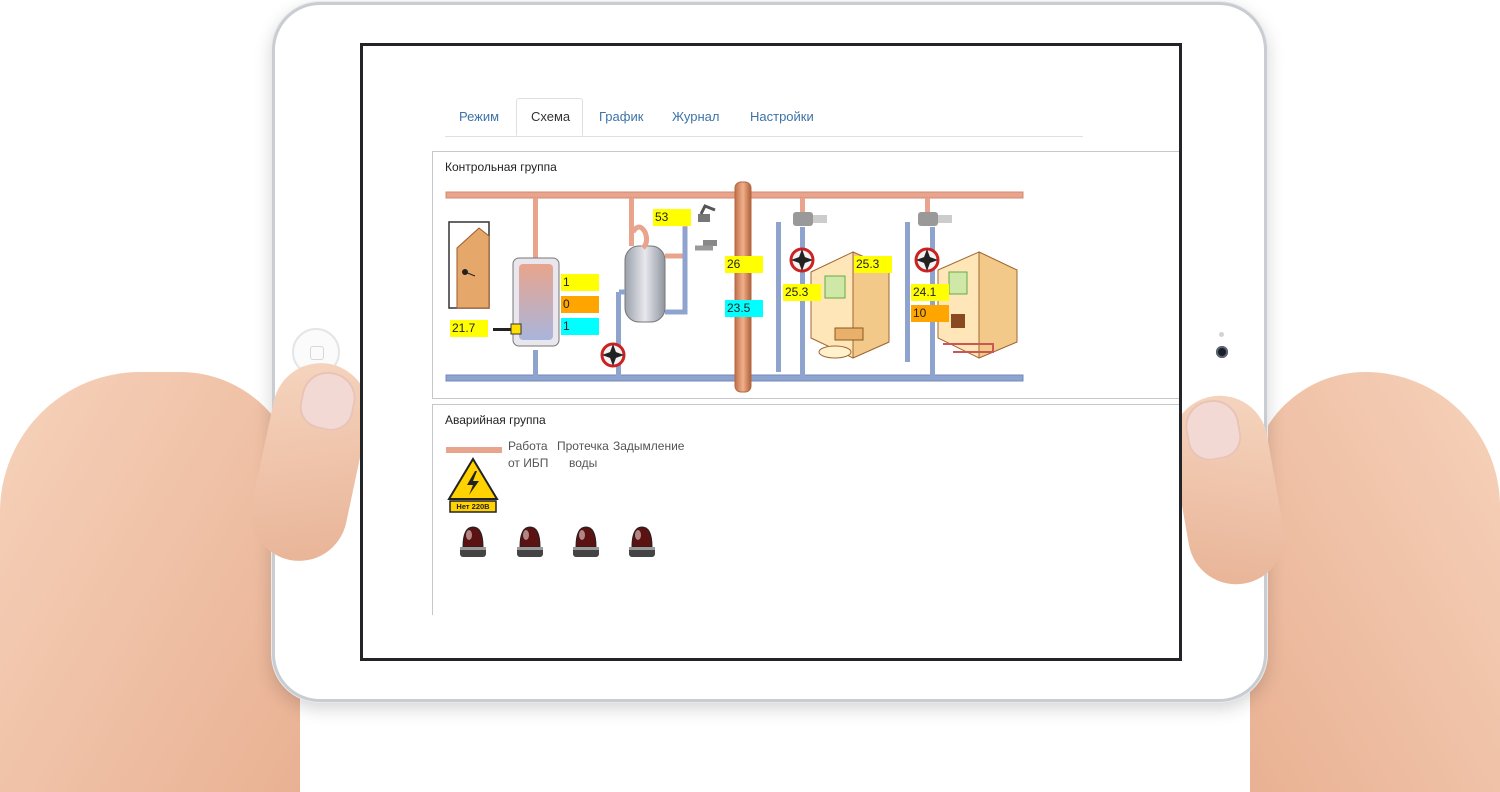  I want to click on right-hand, so click(1375, 582).